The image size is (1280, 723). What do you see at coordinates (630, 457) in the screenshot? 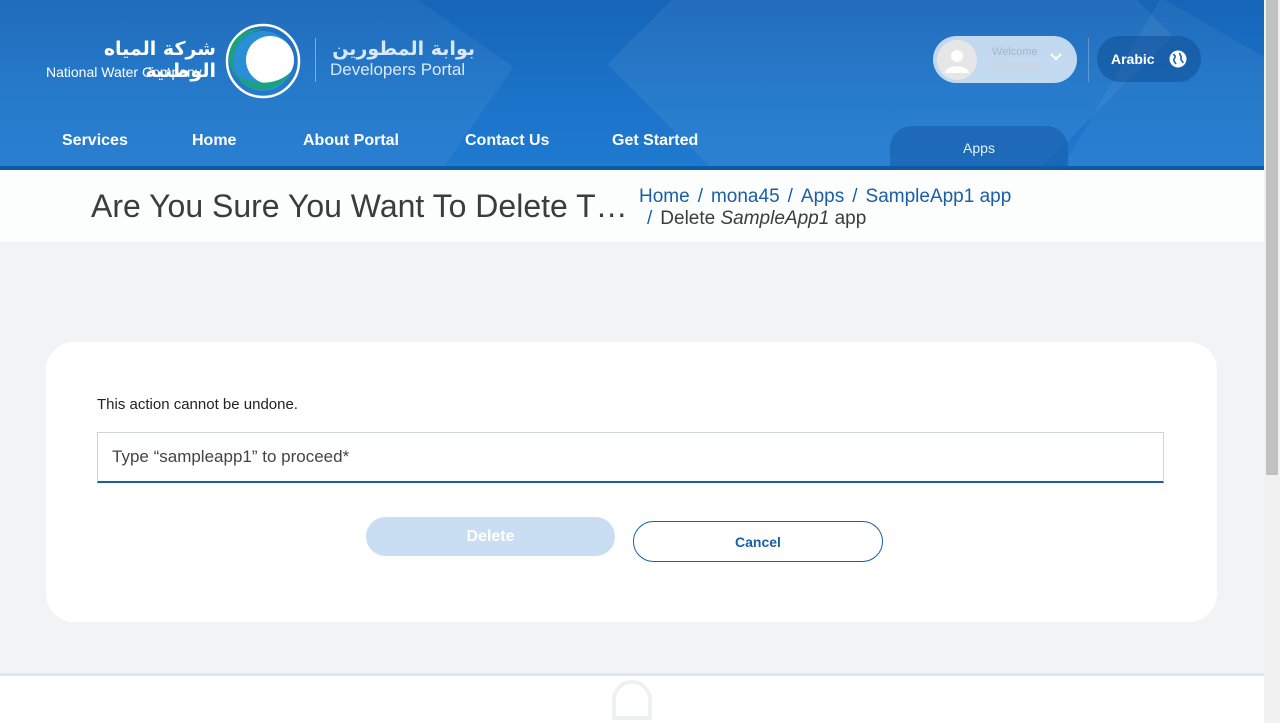
I see `confirm-app-name-input` at bounding box center [630, 457].